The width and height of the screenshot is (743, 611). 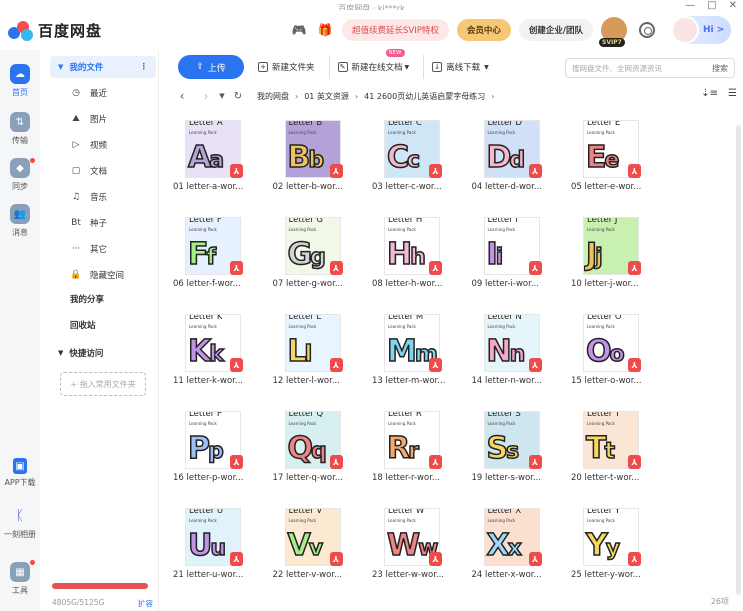 I want to click on quick-access-drop-zone: + 拖入常用文件夹, so click(x=103, y=384).